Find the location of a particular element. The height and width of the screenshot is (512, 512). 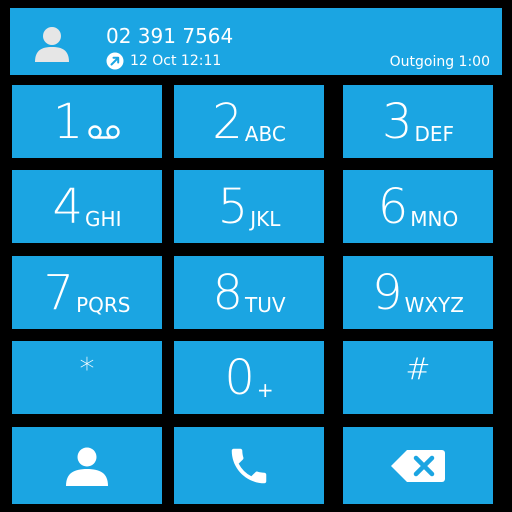

key-digit: * is located at coordinates (87, 369).